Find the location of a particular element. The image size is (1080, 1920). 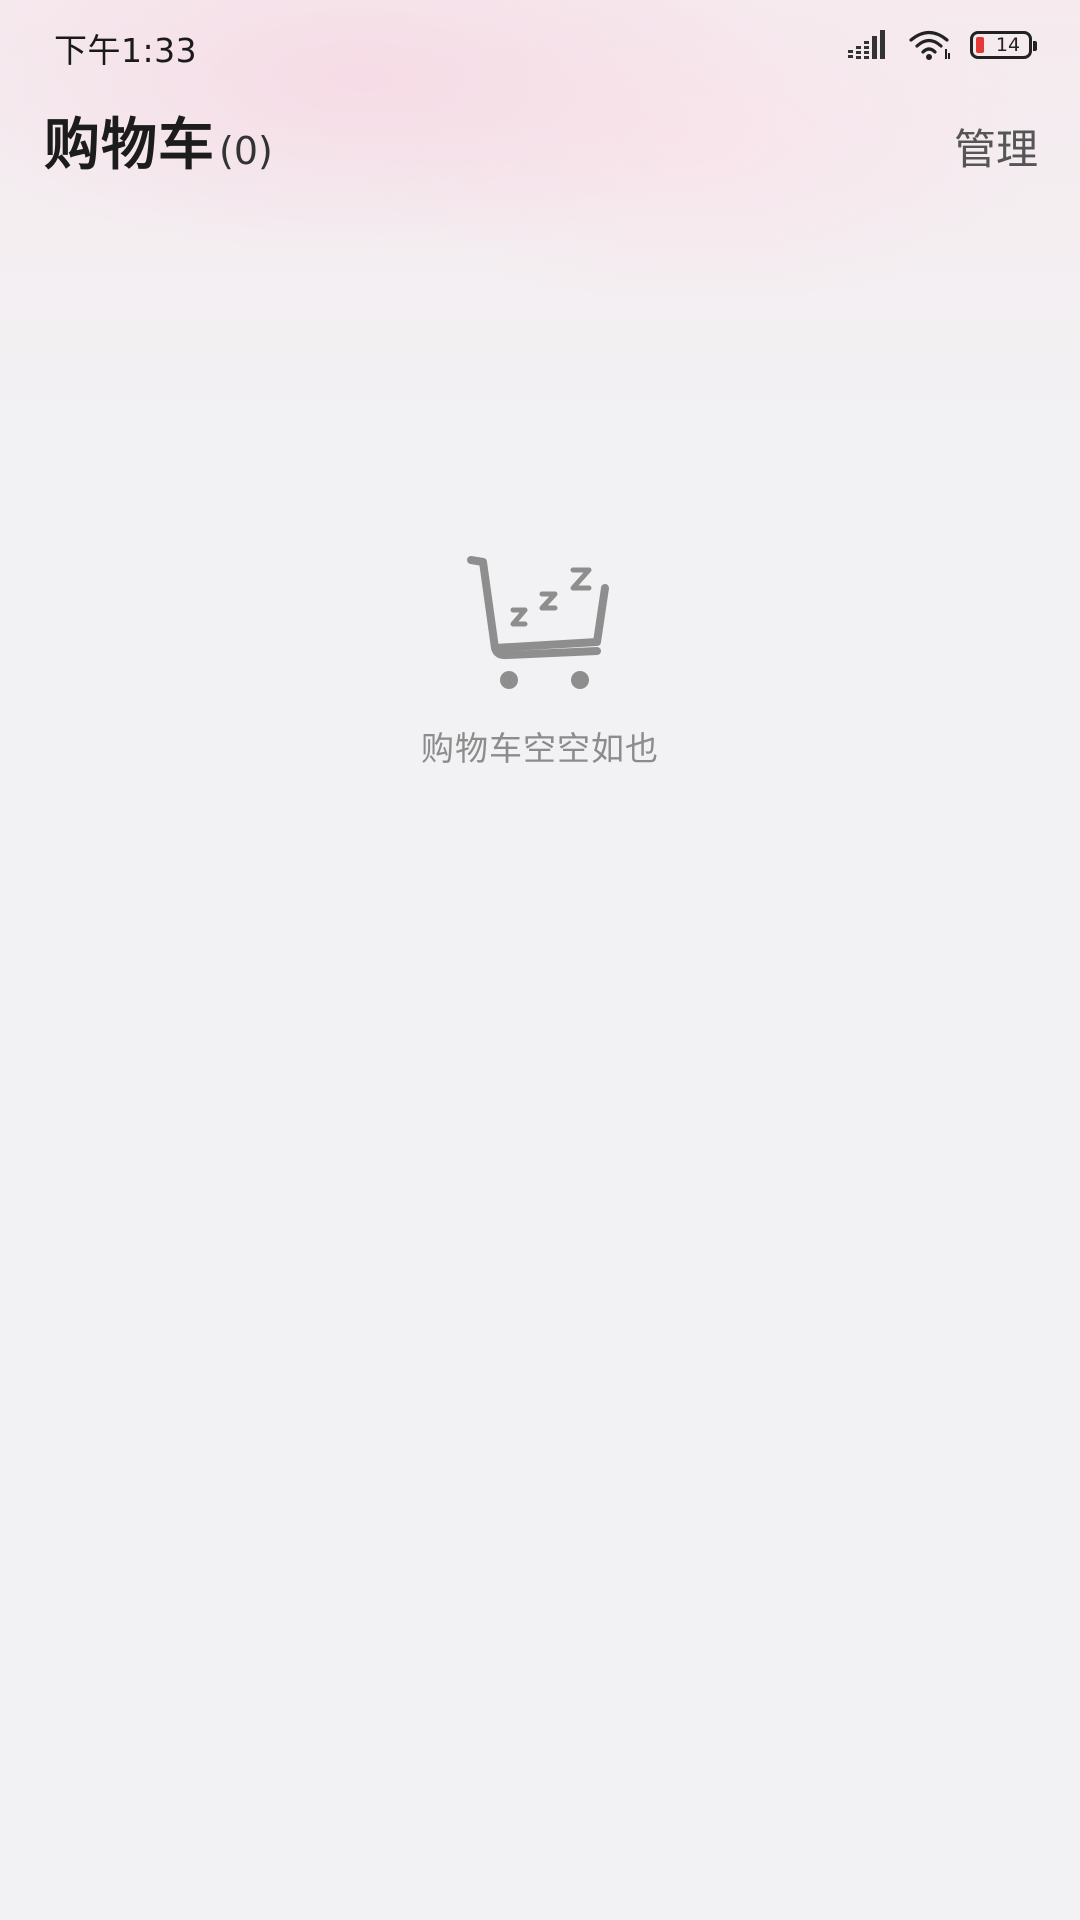

page-title-text: 购物车 is located at coordinates (129, 145).